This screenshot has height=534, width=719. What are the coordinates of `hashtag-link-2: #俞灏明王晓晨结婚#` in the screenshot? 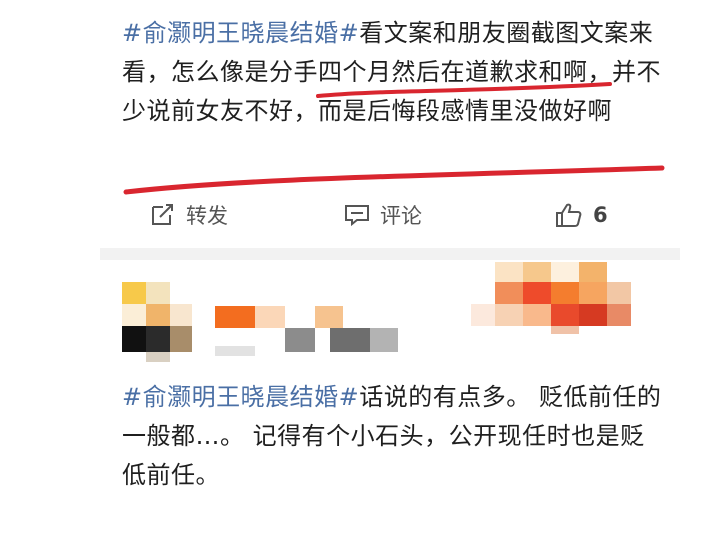 It's located at (240, 397).